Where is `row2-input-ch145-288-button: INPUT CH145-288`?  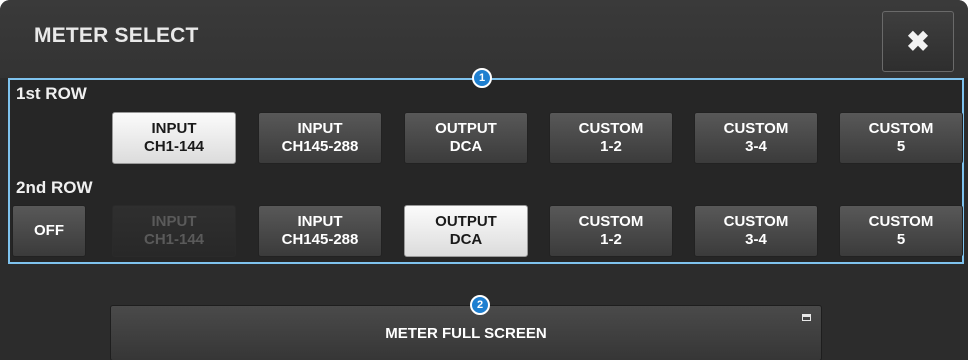 row2-input-ch145-288-button: INPUT CH145-288 is located at coordinates (320, 231).